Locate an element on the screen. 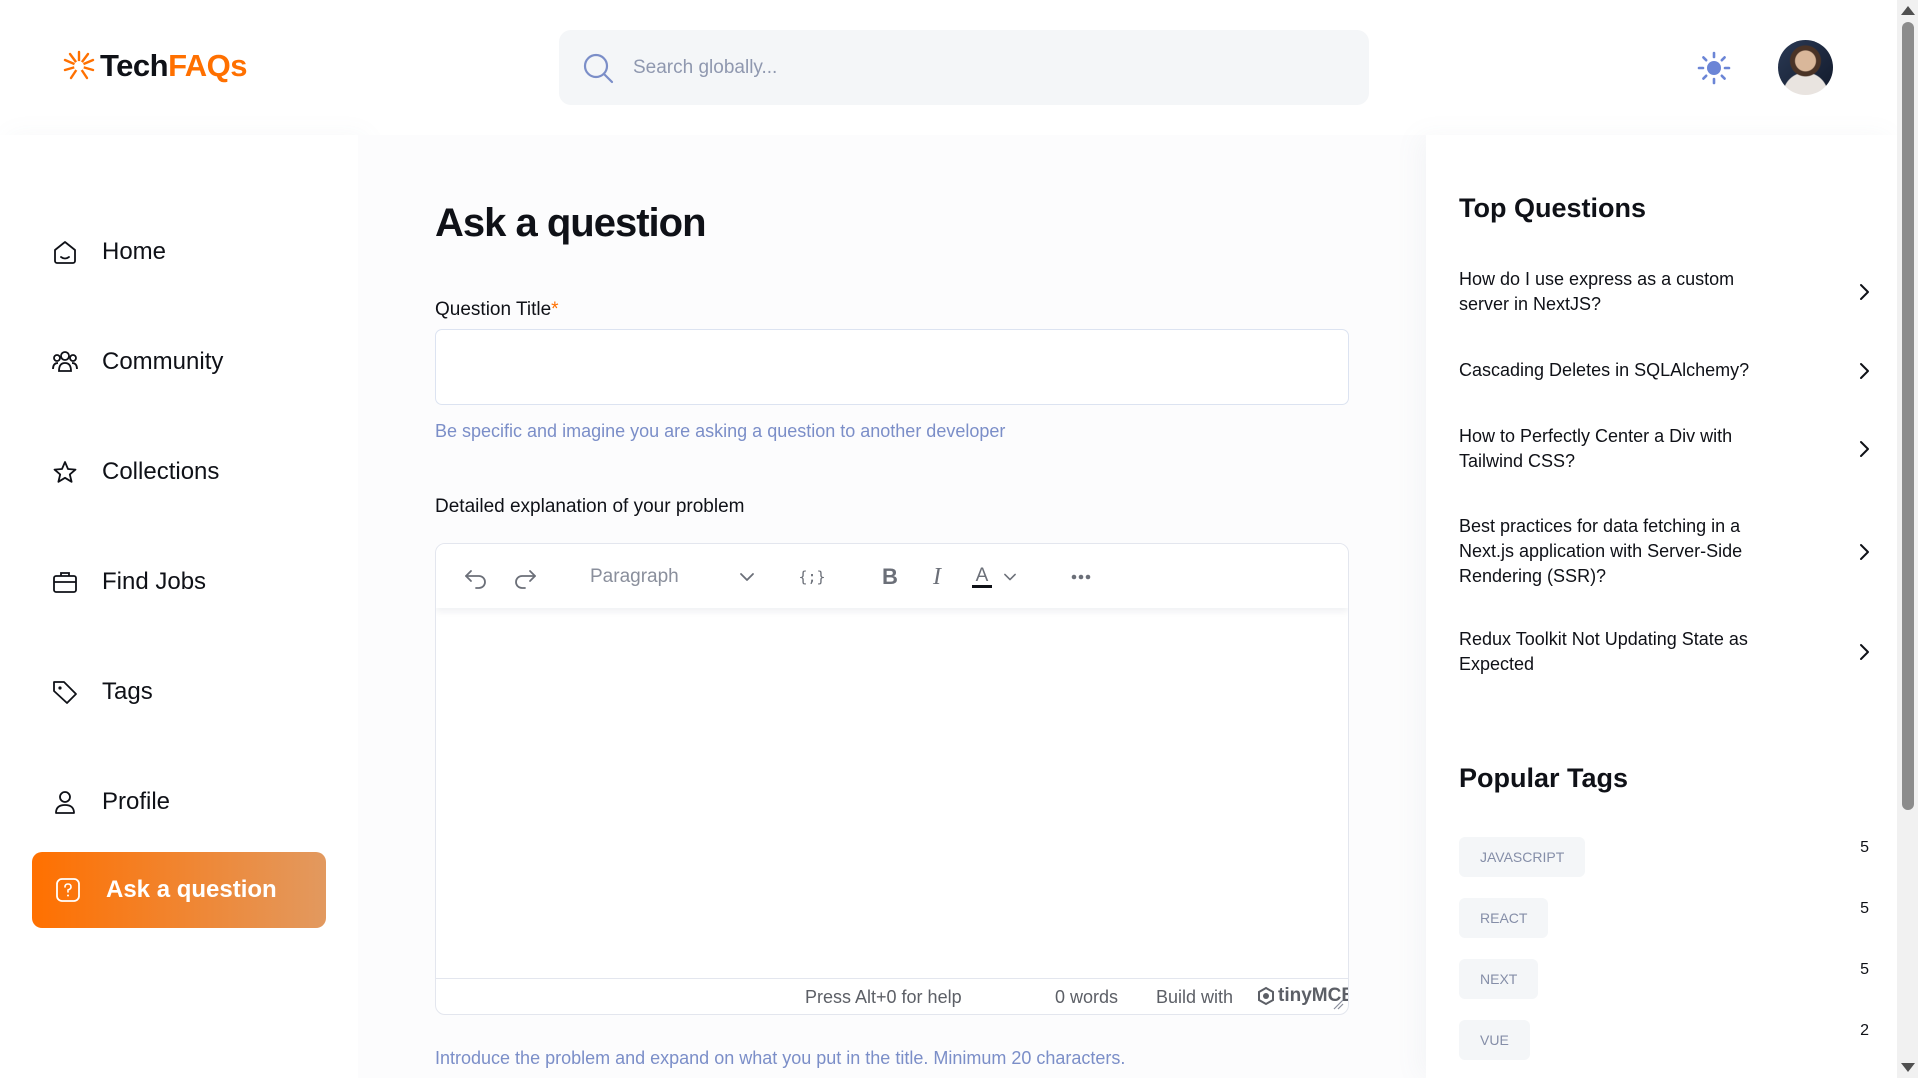 This screenshot has height=1078, width=1918. page-scrollbar is located at coordinates (1907, 539).